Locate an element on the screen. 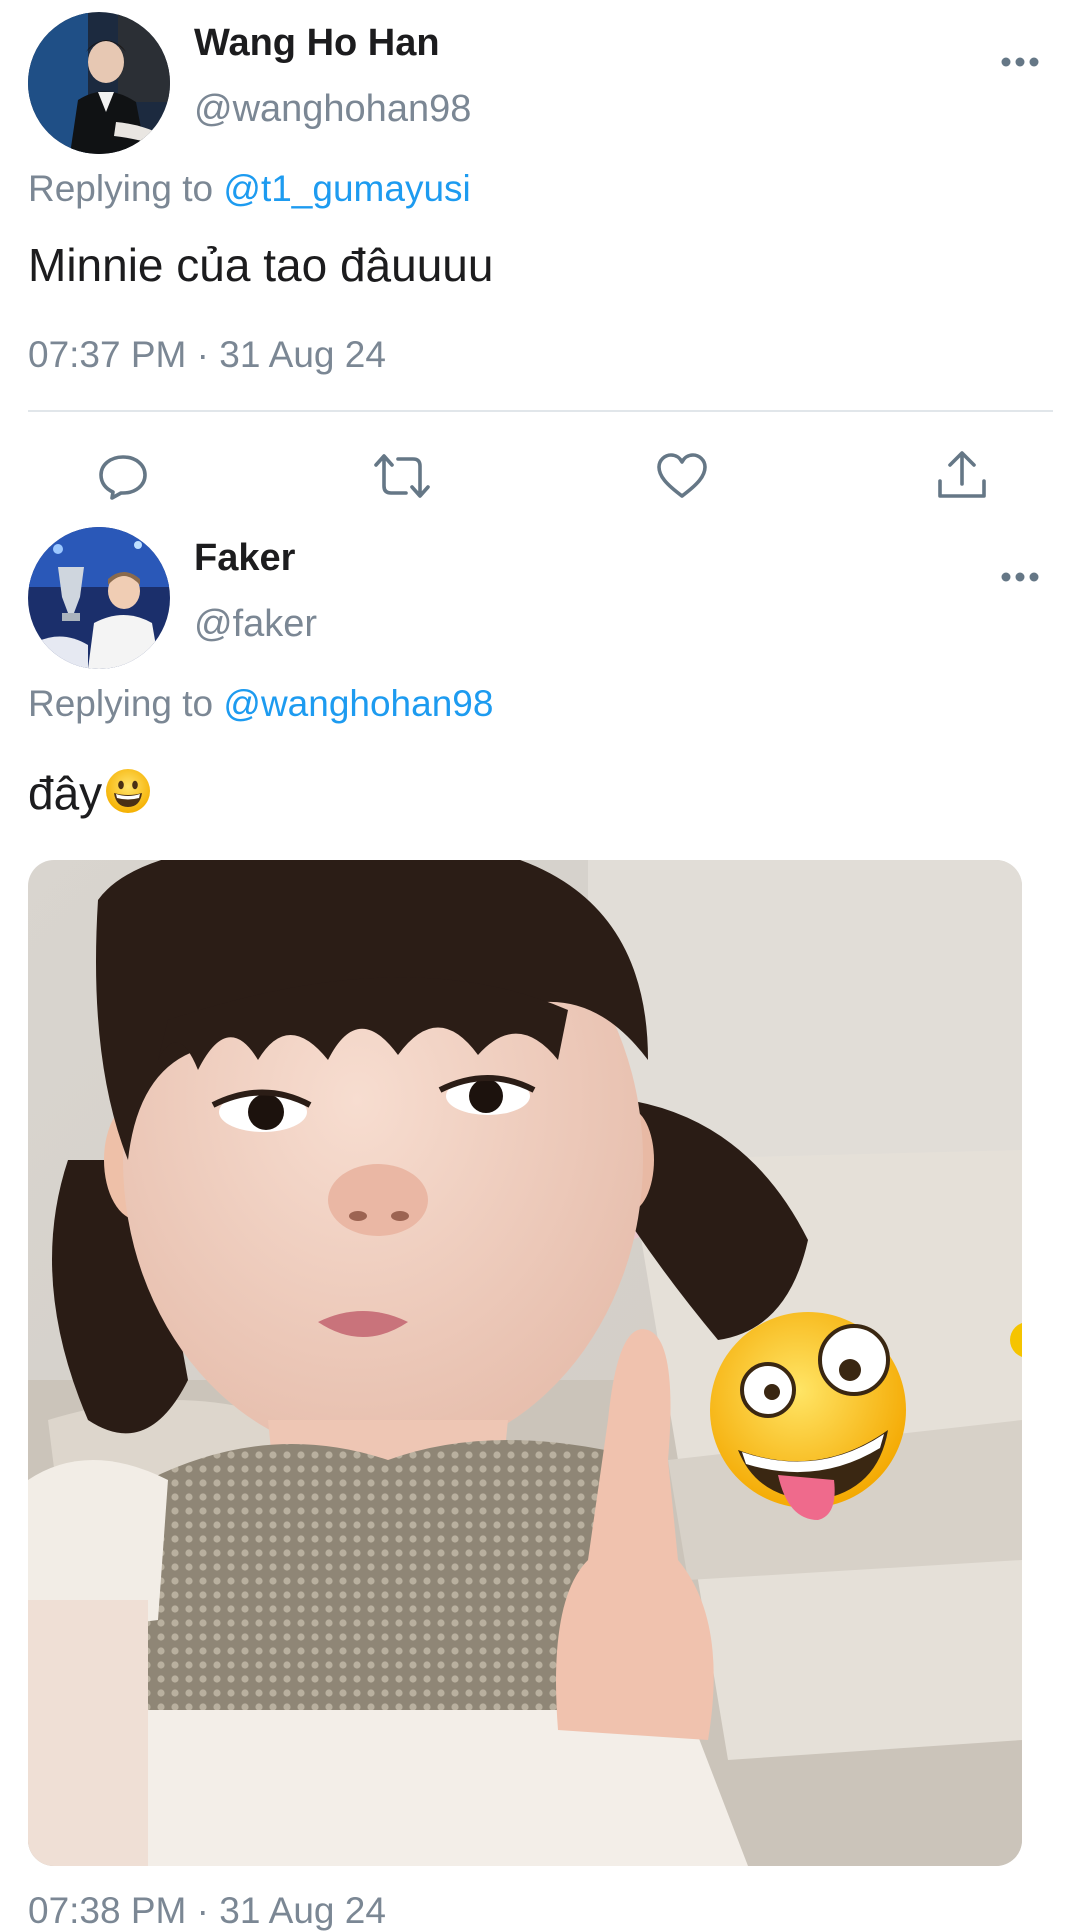 The width and height of the screenshot is (1080, 1932). avatar-faker is located at coordinates (99, 598).